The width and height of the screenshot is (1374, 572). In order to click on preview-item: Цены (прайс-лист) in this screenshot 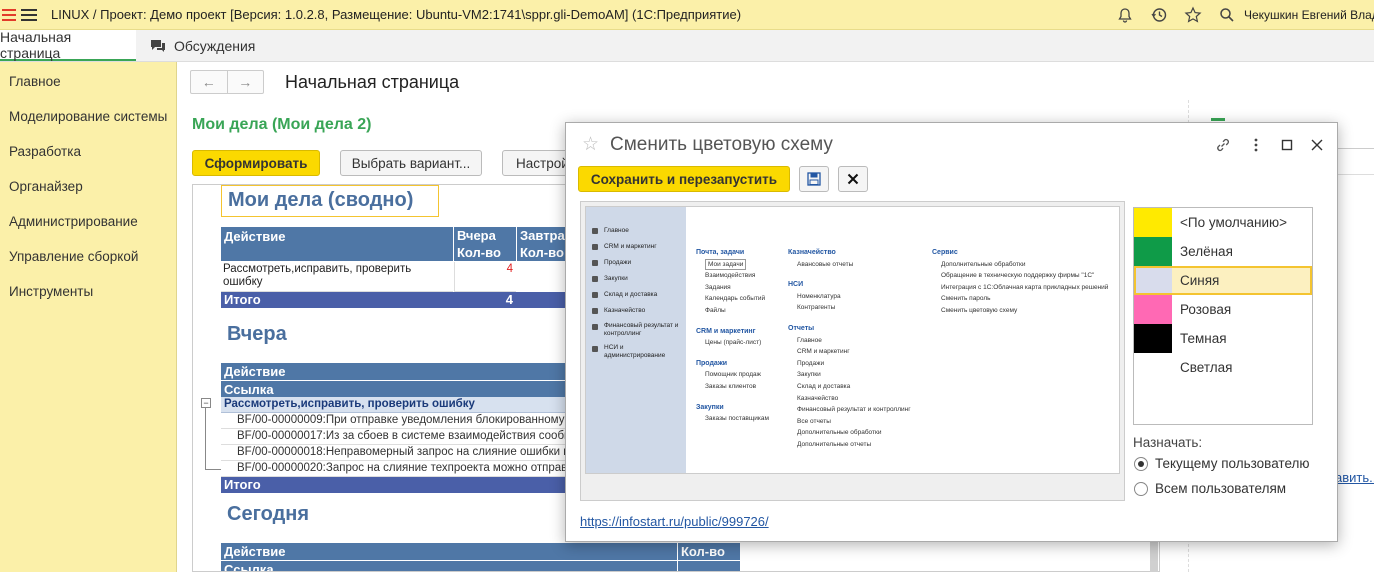, I will do `click(733, 343)`.